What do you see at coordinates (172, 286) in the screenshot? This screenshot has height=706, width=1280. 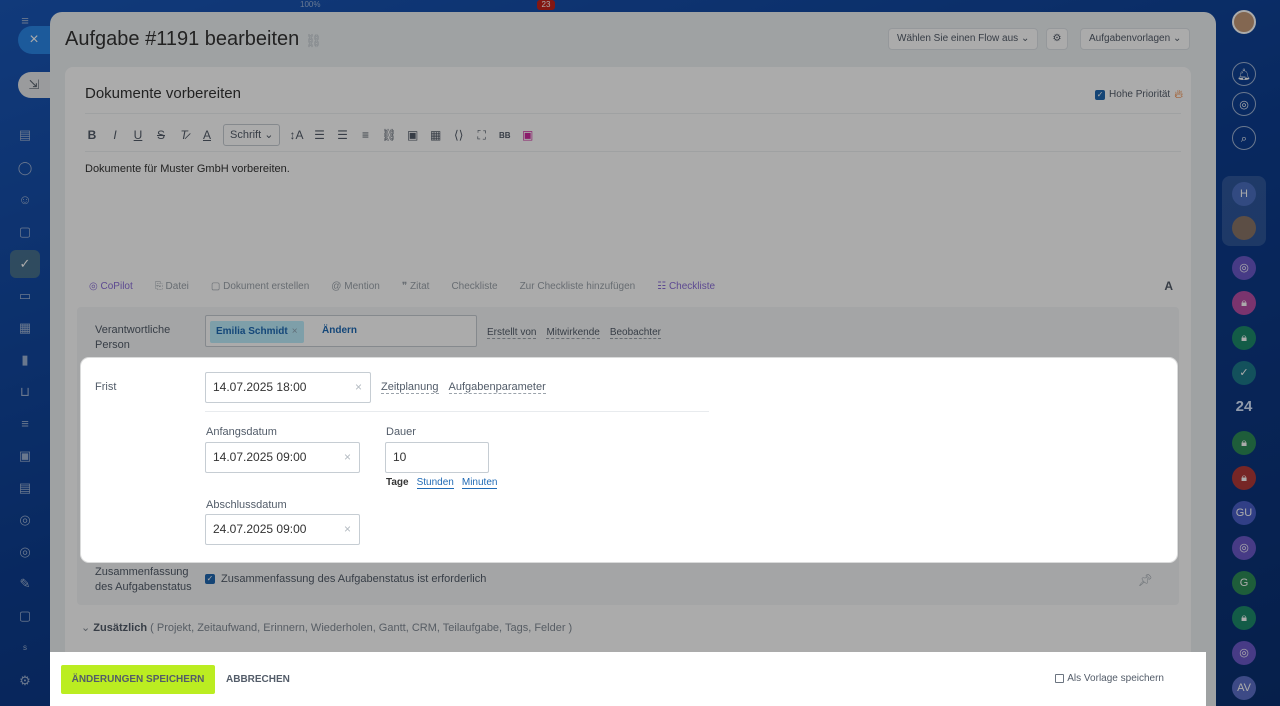 I see `file-button: ⎘ Datei` at bounding box center [172, 286].